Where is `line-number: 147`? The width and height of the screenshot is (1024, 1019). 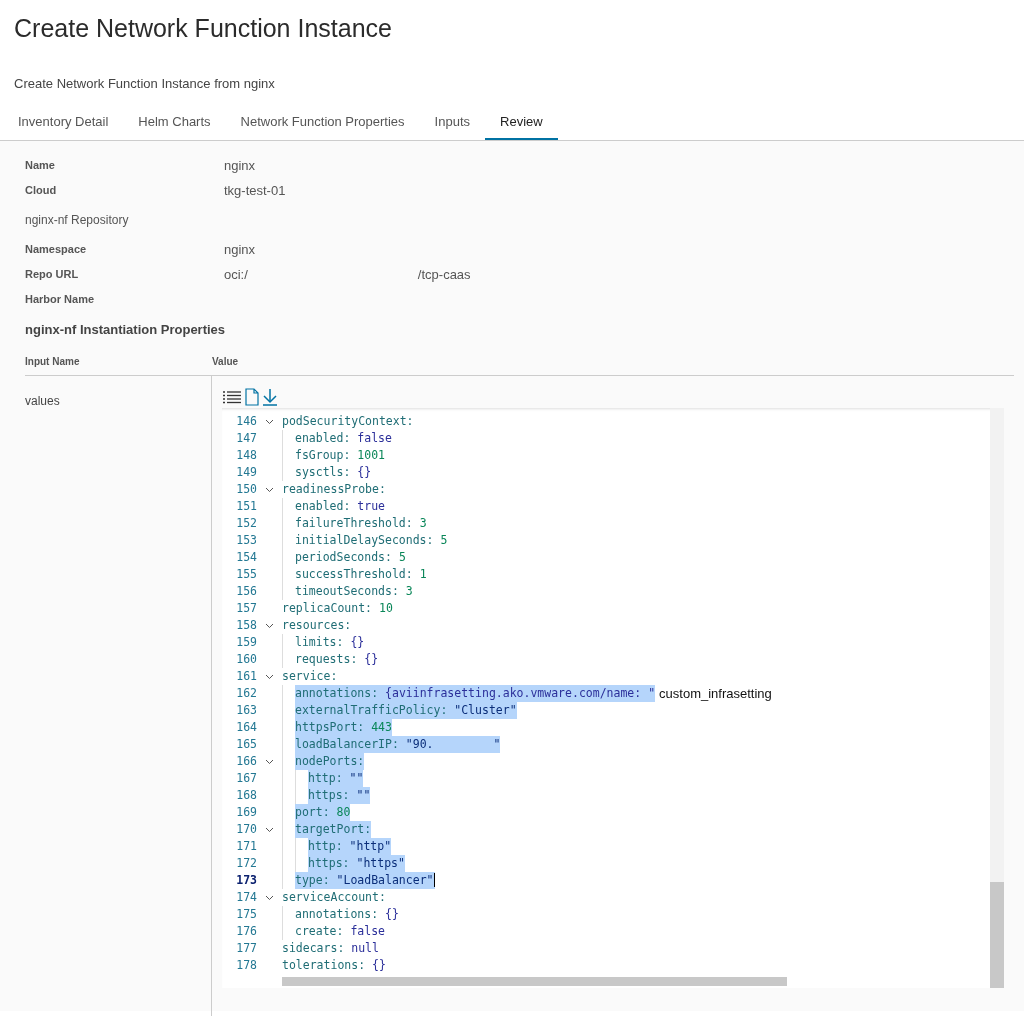
line-number: 147 is located at coordinates (246, 438).